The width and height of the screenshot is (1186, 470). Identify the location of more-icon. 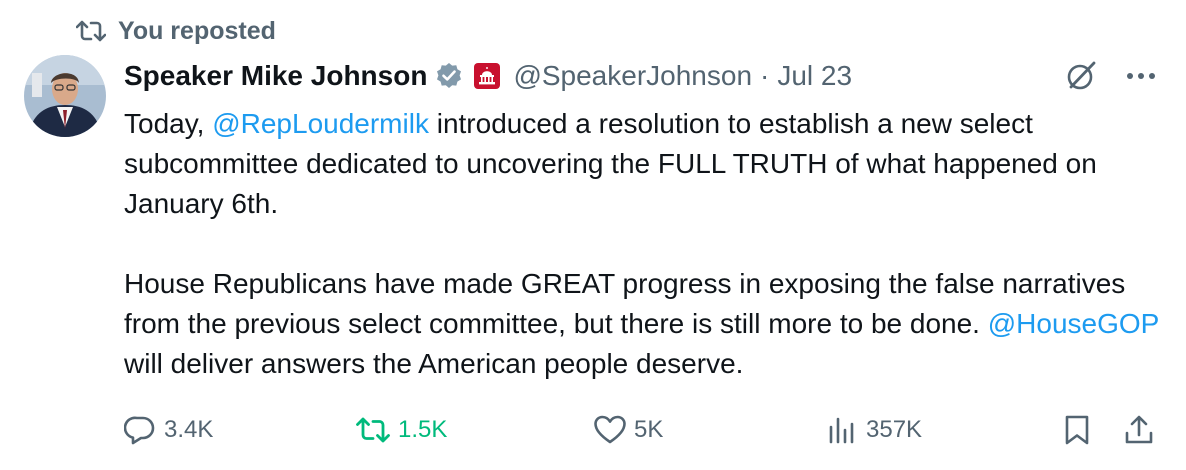
(1141, 76).